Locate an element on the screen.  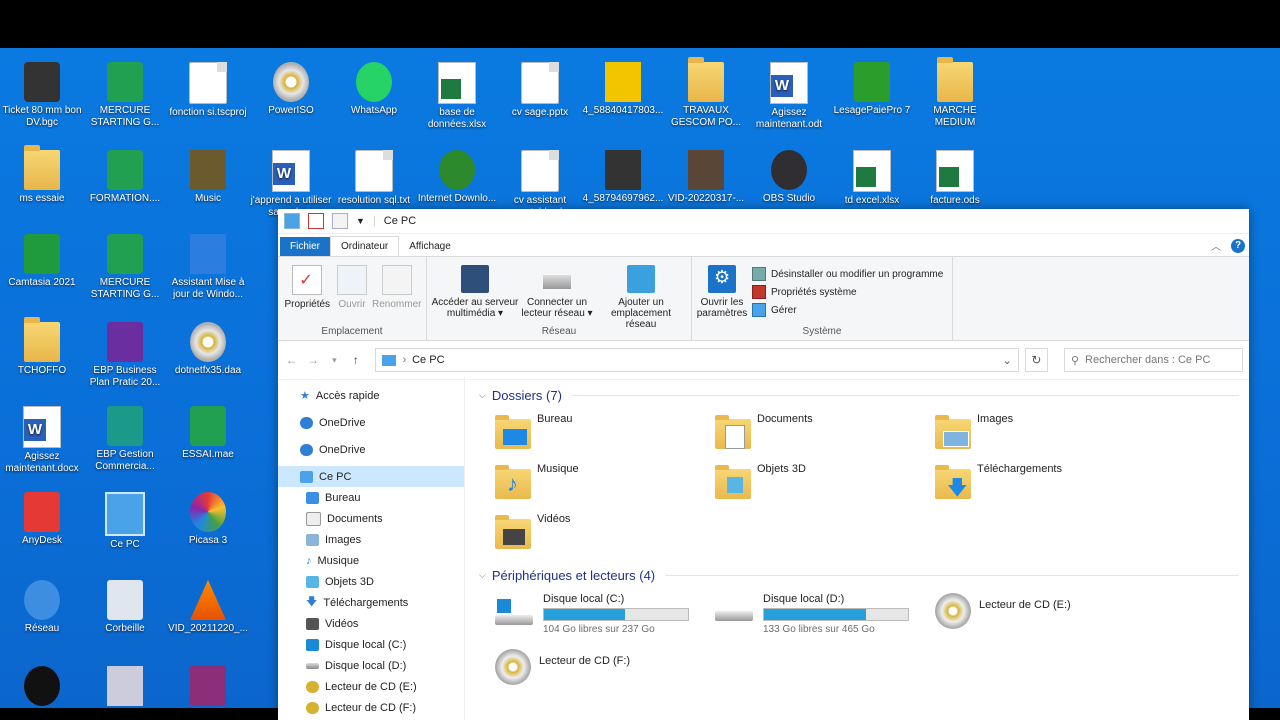
folder-item: Objets 3D is located at coordinates (825, 484).